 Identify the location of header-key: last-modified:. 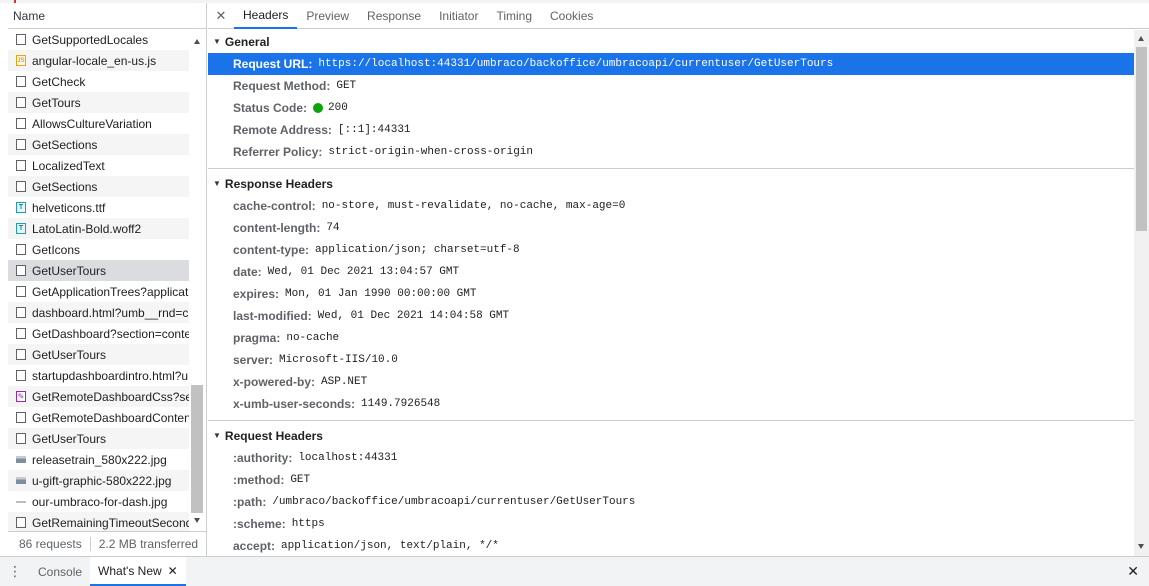
(272, 316).